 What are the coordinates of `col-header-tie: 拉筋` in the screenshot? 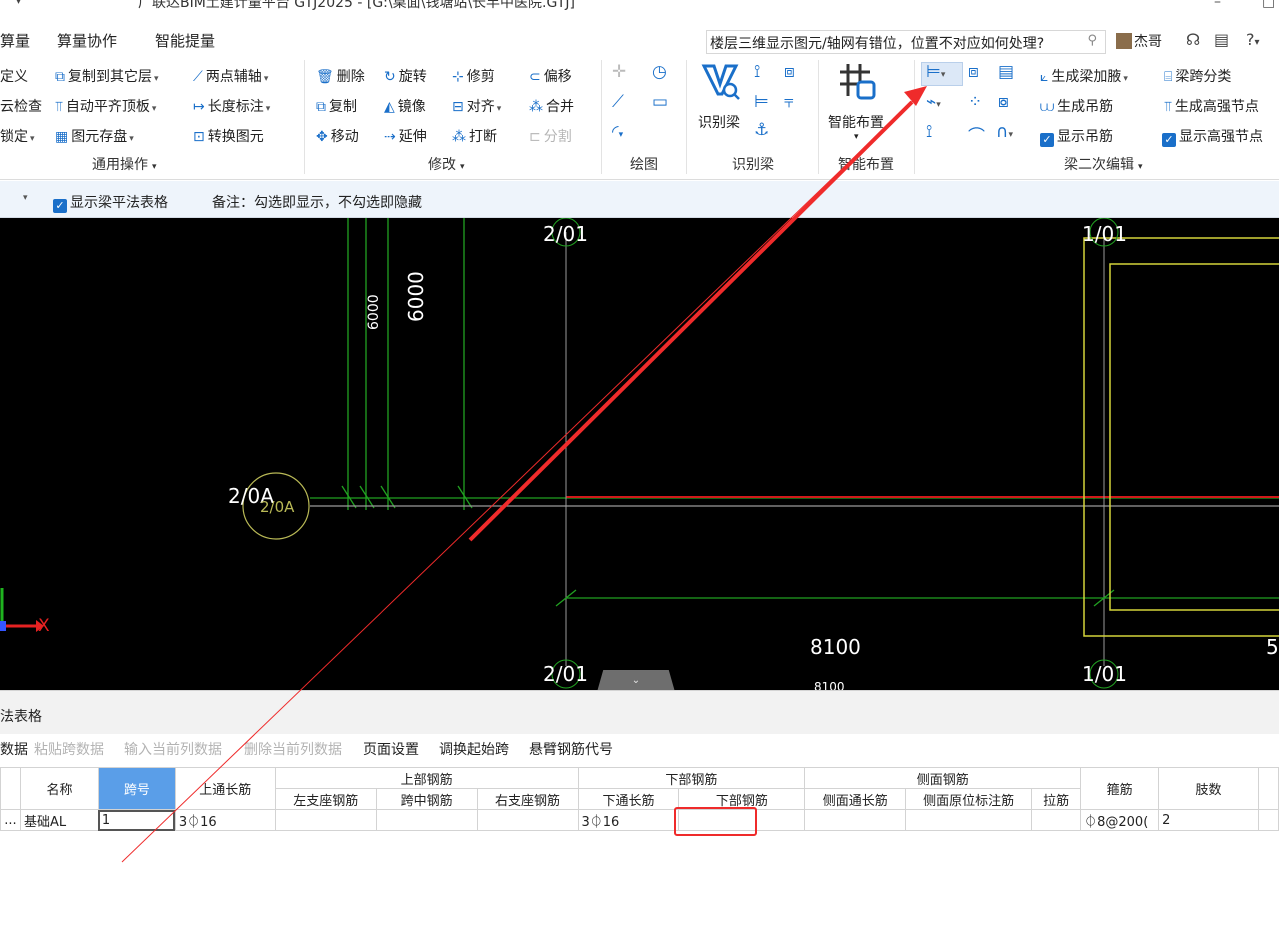 It's located at (1056, 799).